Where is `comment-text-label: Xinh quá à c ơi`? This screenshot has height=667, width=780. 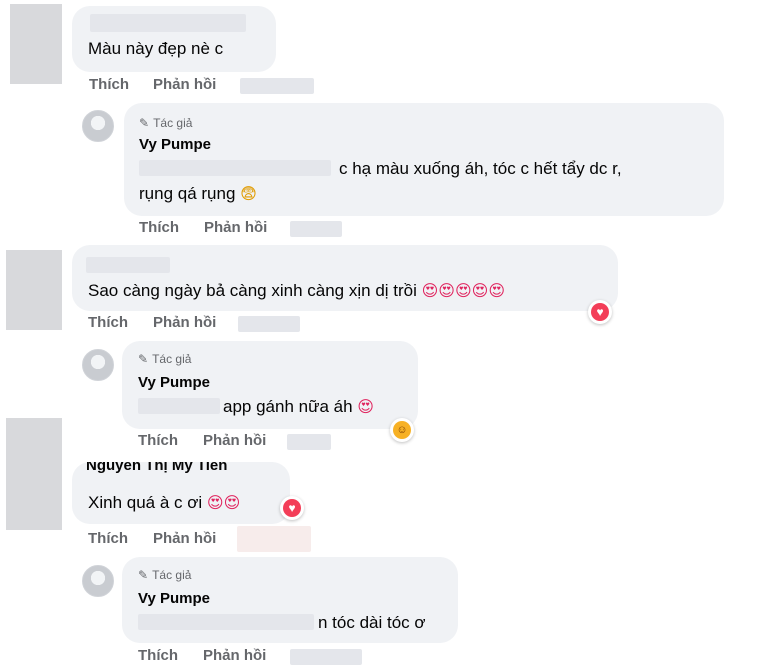 comment-text-label: Xinh quá à c ơi is located at coordinates (145, 502).